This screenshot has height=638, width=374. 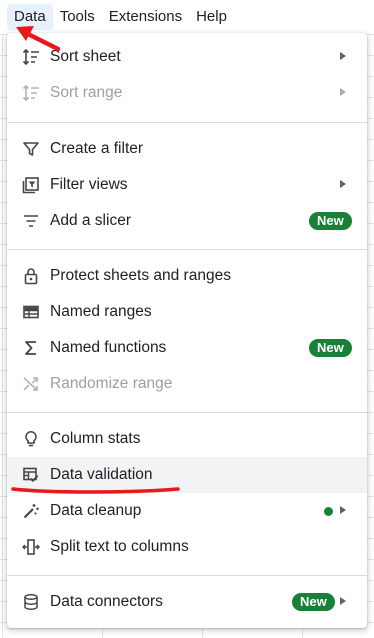 I want to click on menu-item-label: Sort sheet, so click(x=85, y=56).